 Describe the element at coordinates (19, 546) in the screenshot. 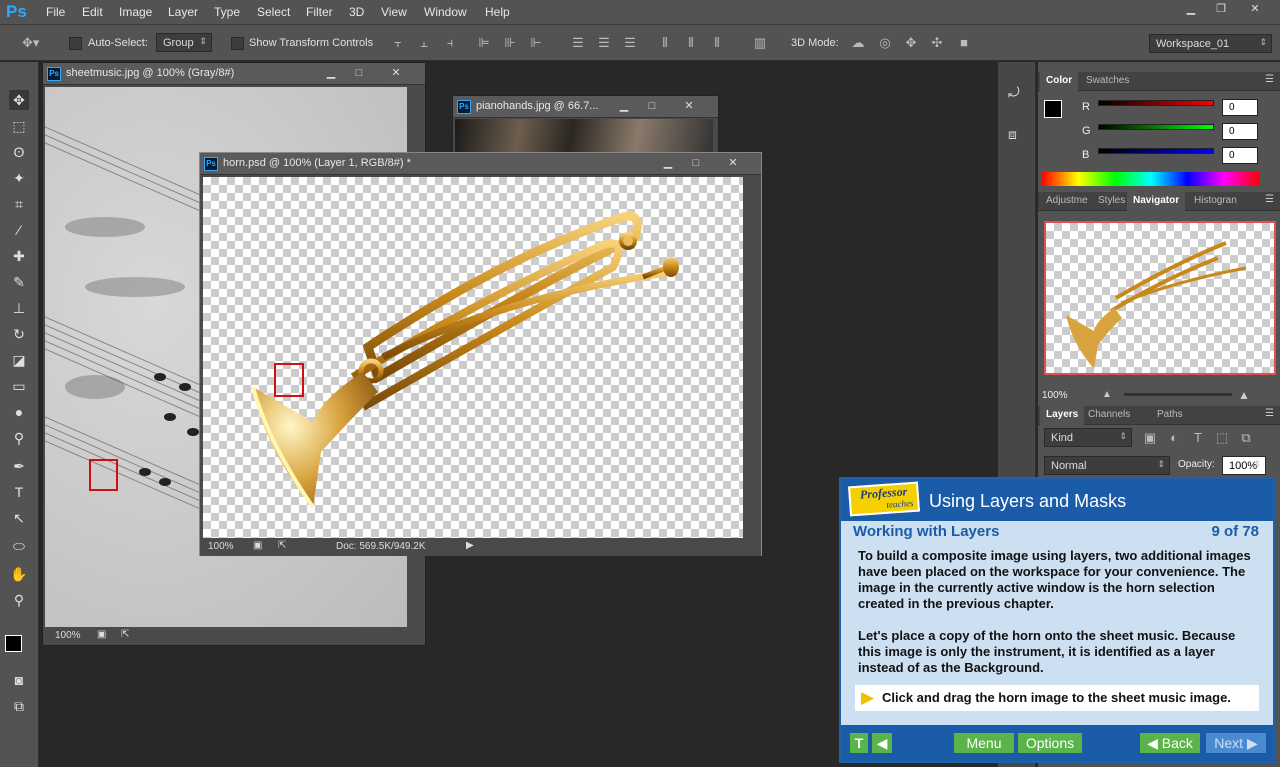

I see `ellipse-tool-icon: ⬭` at that location.